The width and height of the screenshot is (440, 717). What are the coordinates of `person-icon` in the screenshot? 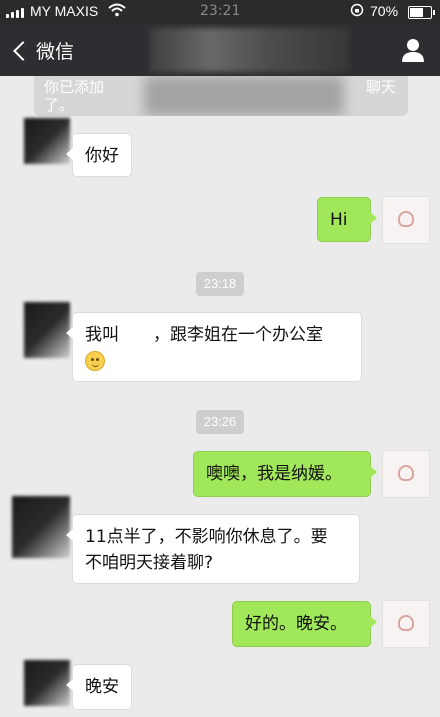 It's located at (413, 50).